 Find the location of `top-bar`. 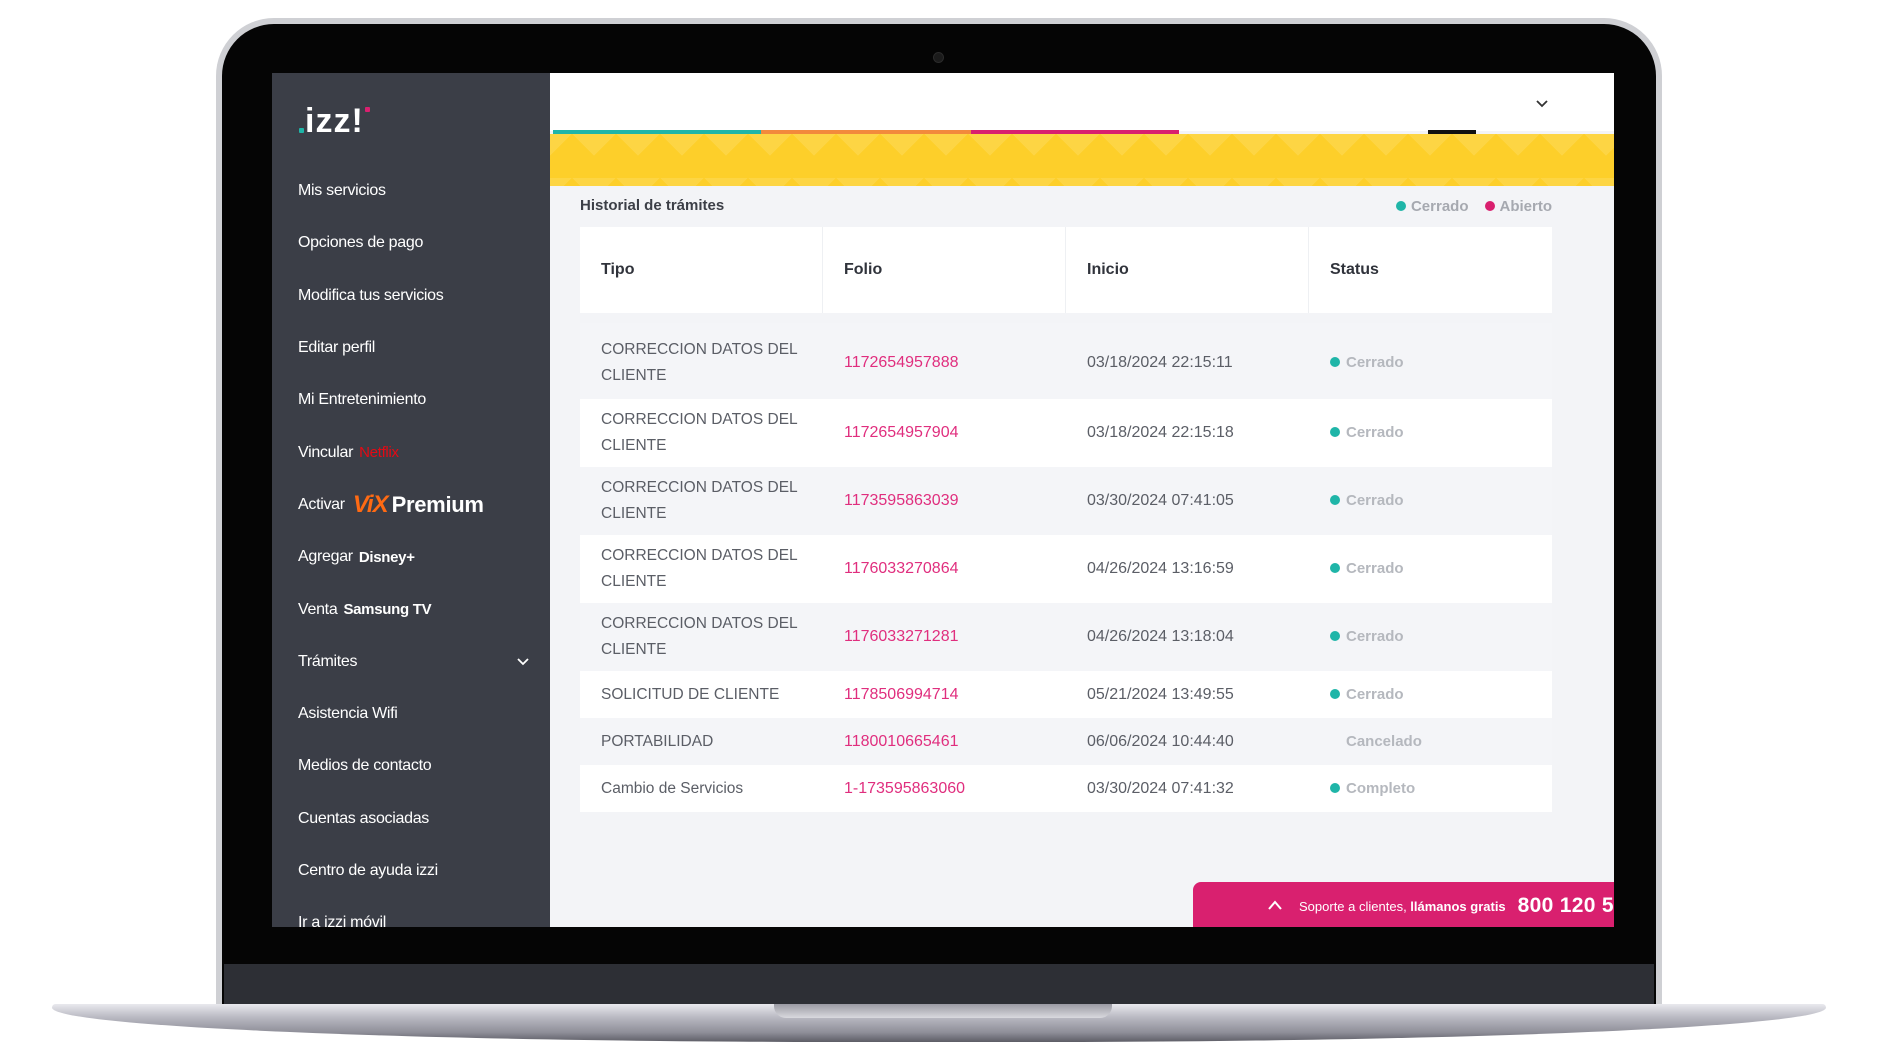

top-bar is located at coordinates (1082, 102).